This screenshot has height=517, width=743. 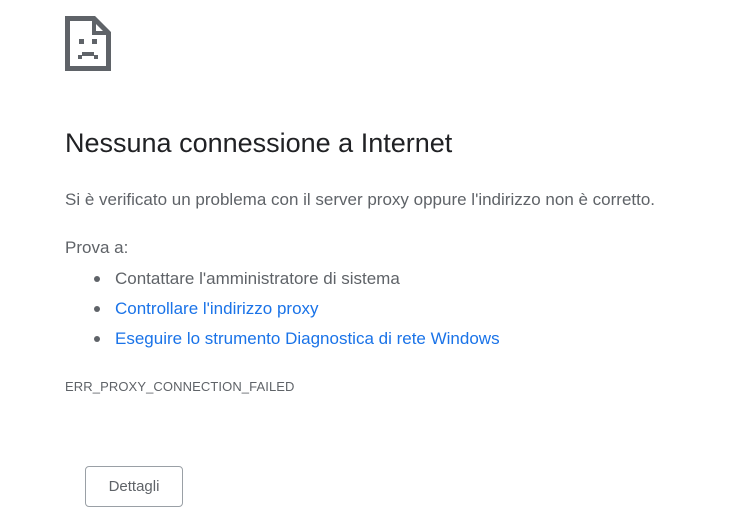 What do you see at coordinates (180, 386) in the screenshot?
I see `error-code: ERR_PROXY_CONNECTION_FAILED` at bounding box center [180, 386].